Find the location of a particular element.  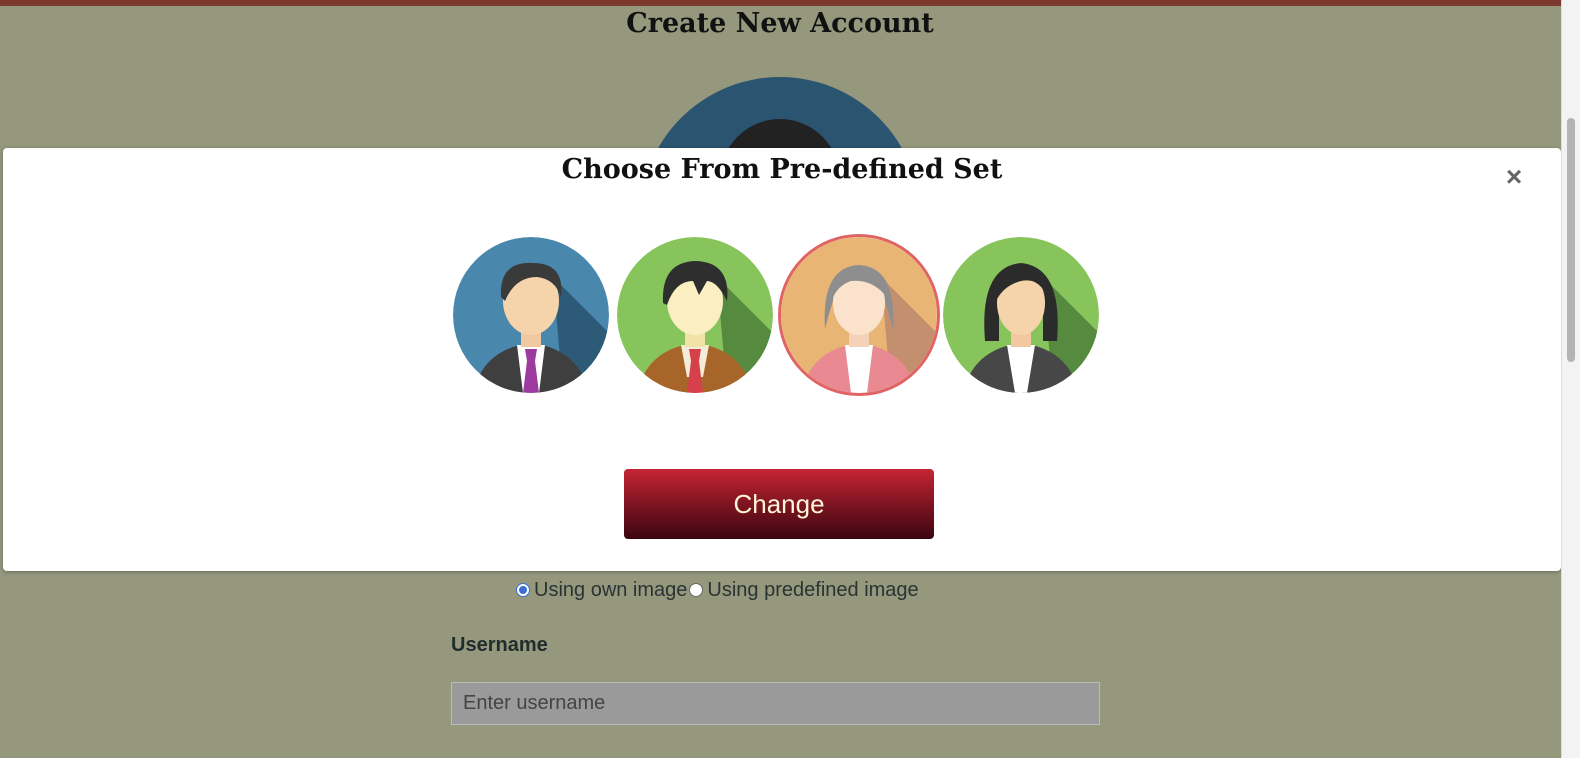

radio-predefined-image-label: Using predefined image is located at coordinates (812, 590).